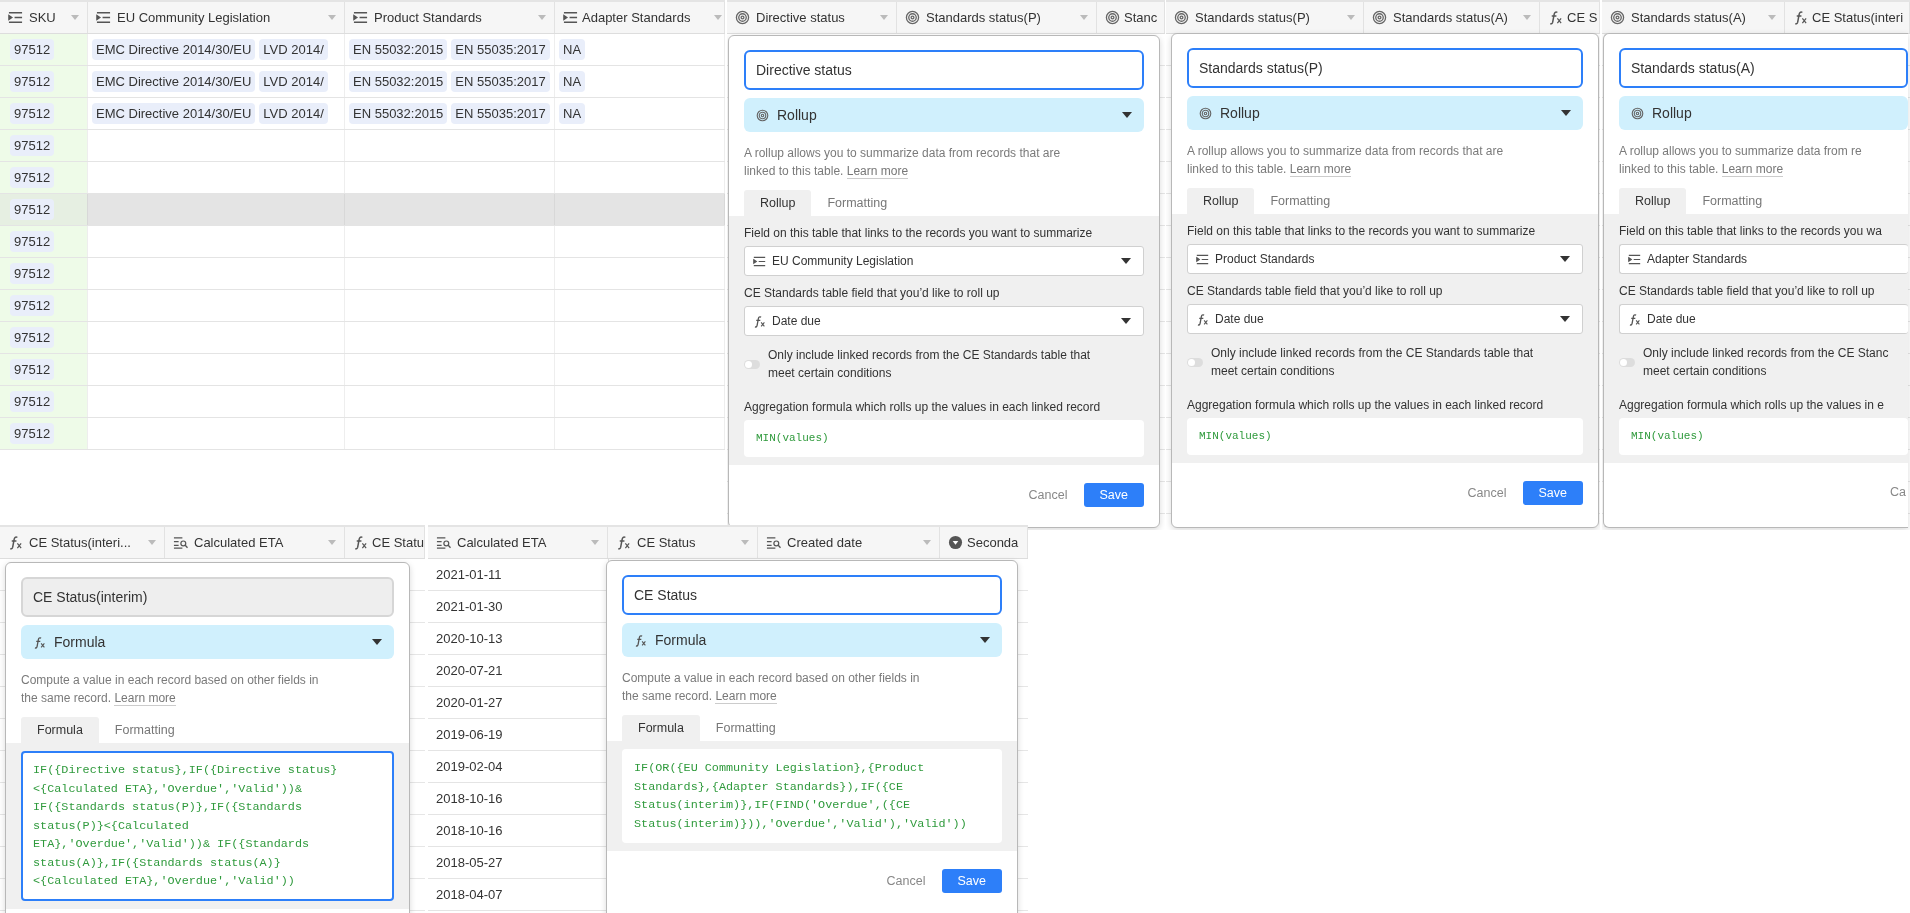  I want to click on cancel-button: Ca, so click(1898, 492).